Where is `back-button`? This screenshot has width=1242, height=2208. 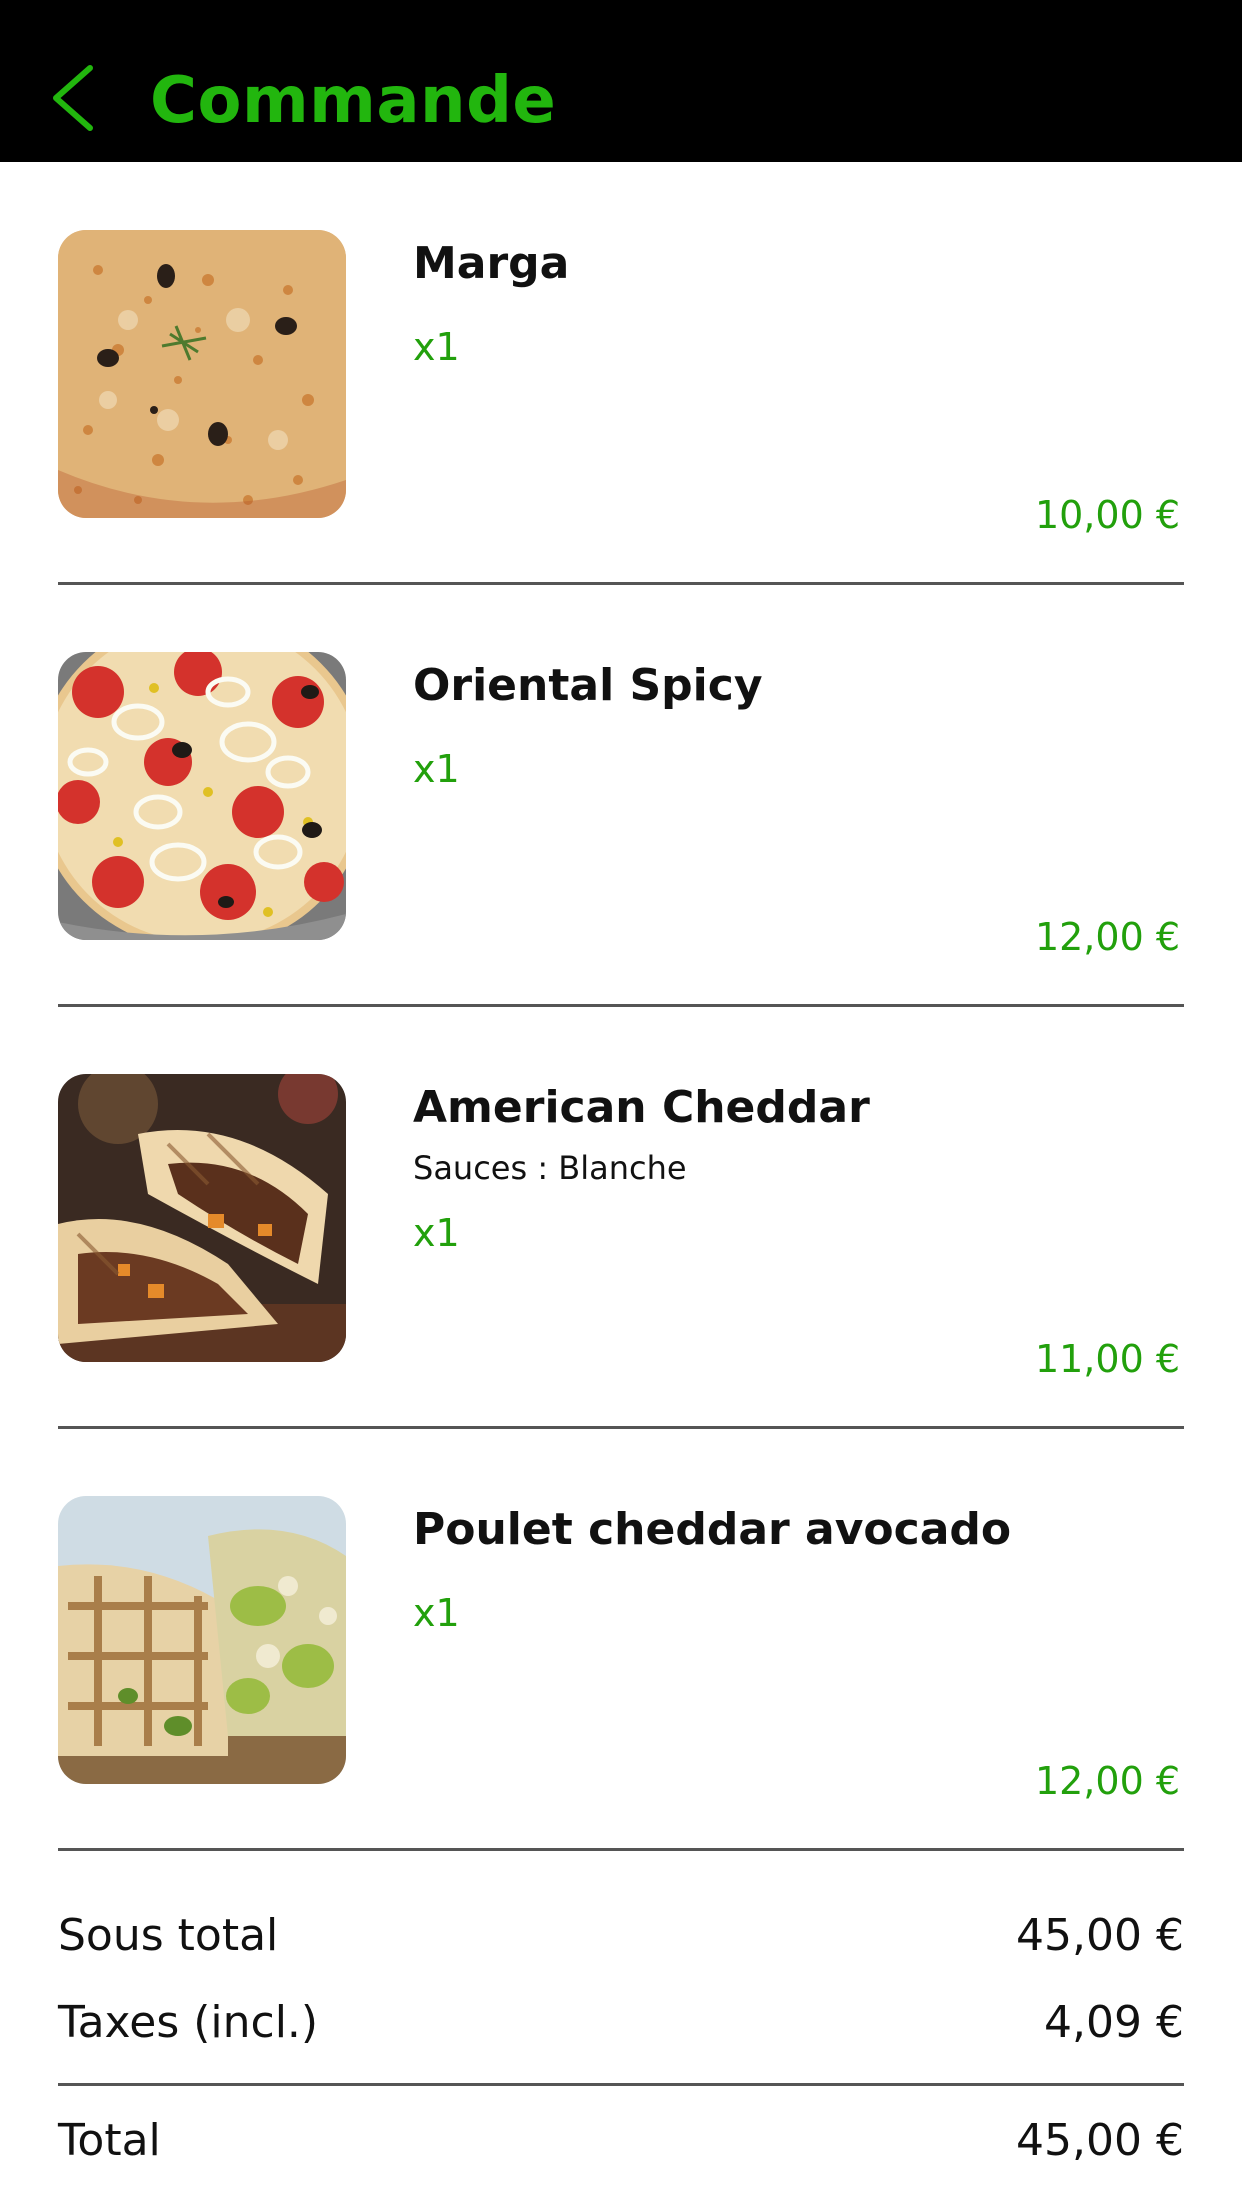 back-button is located at coordinates (74, 98).